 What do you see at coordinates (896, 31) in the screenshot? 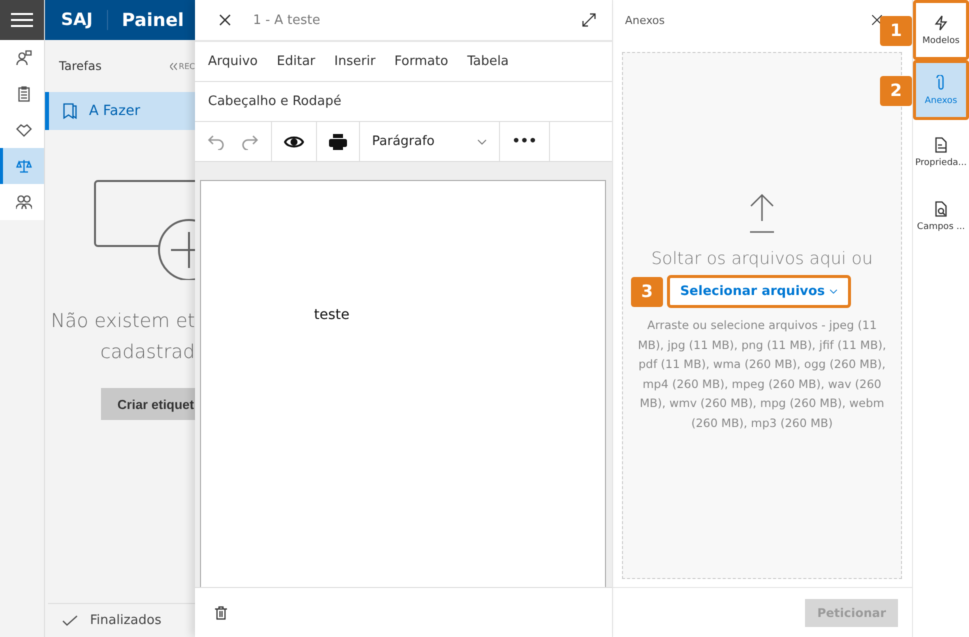
I see `step-badge: 1` at bounding box center [896, 31].